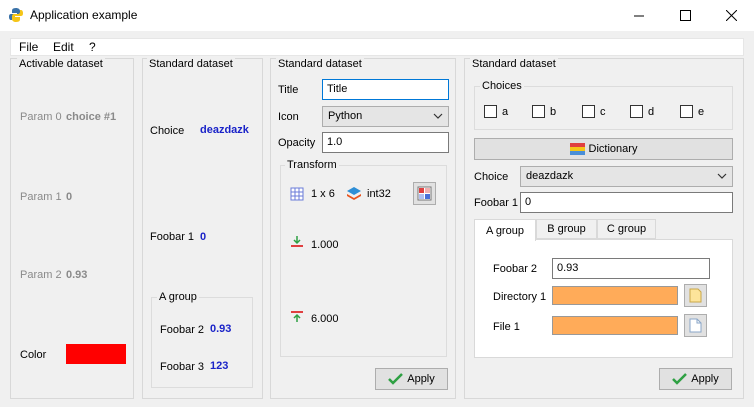  What do you see at coordinates (496, 203) in the screenshot?
I see `foobar1-label-4: Foobar 1` at bounding box center [496, 203].